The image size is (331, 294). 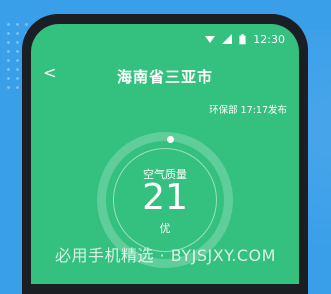 I want to click on status-bar: 12:30, so click(x=245, y=39).